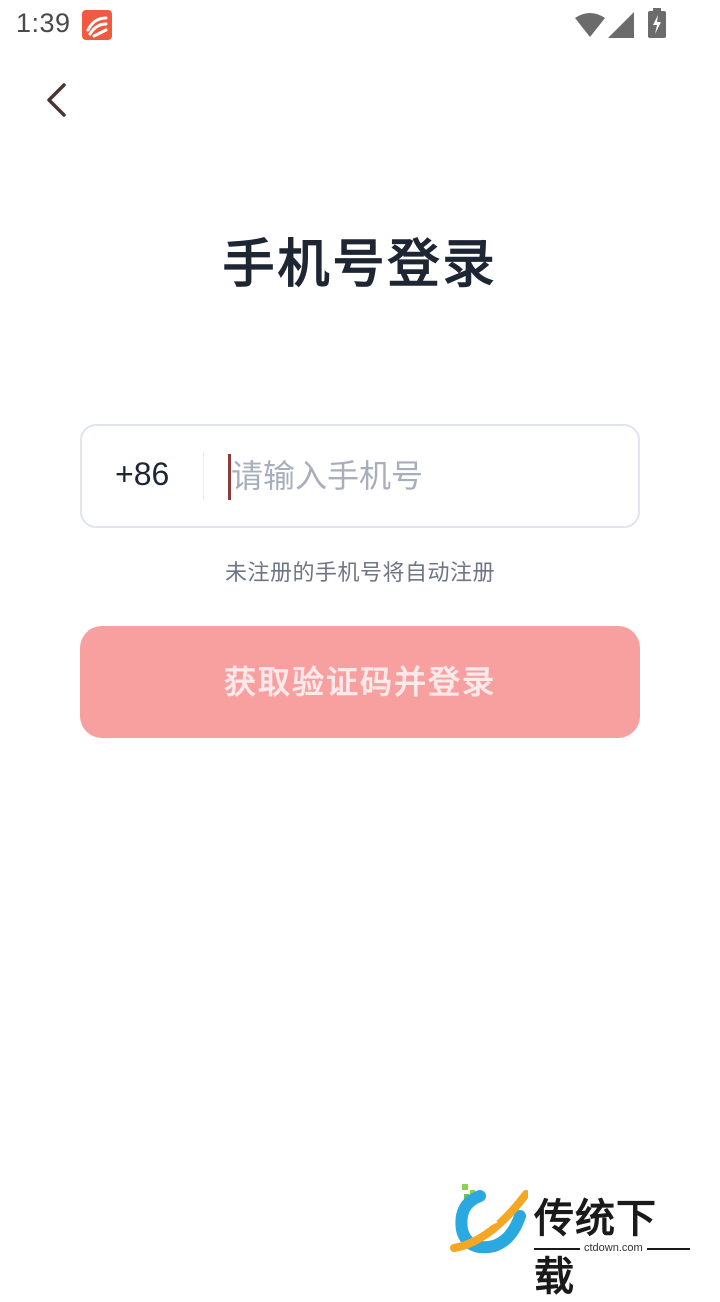  What do you see at coordinates (360, 682) in the screenshot?
I see `get-code-and-login-button: 获取验证码并登录` at bounding box center [360, 682].